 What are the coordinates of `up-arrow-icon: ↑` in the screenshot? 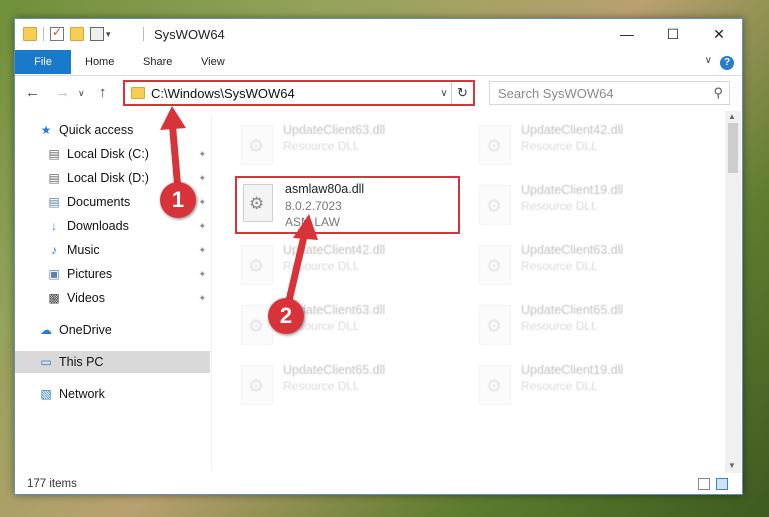 It's located at (103, 92).